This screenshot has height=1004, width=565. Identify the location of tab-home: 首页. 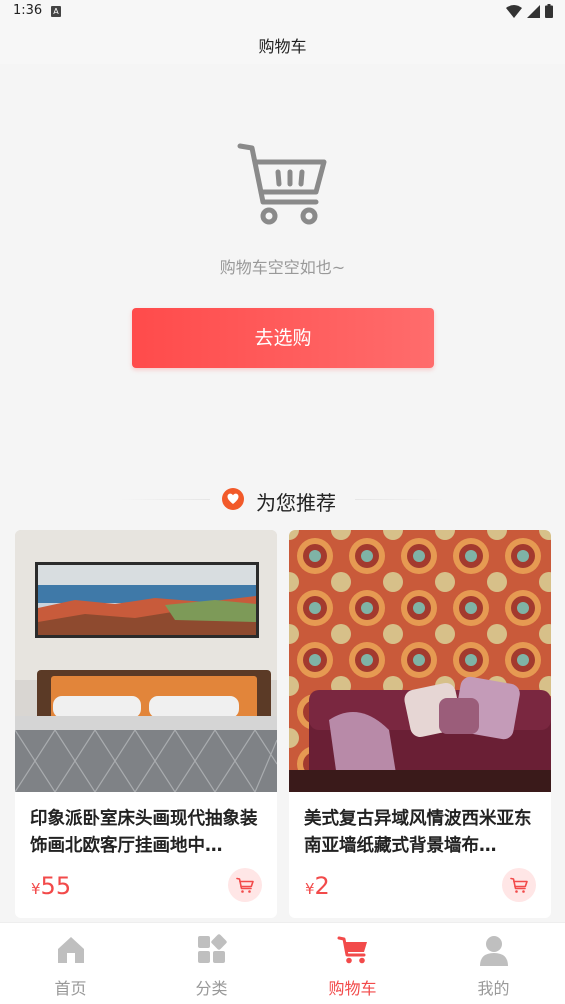
(70, 963).